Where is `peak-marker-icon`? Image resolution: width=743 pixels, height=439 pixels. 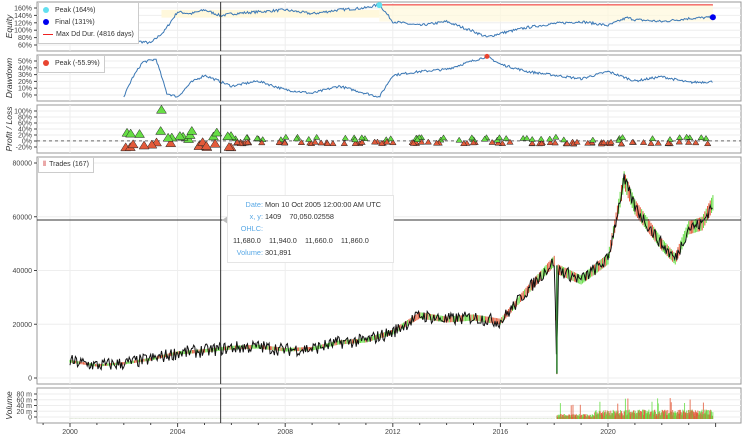
peak-marker-icon is located at coordinates (46, 10).